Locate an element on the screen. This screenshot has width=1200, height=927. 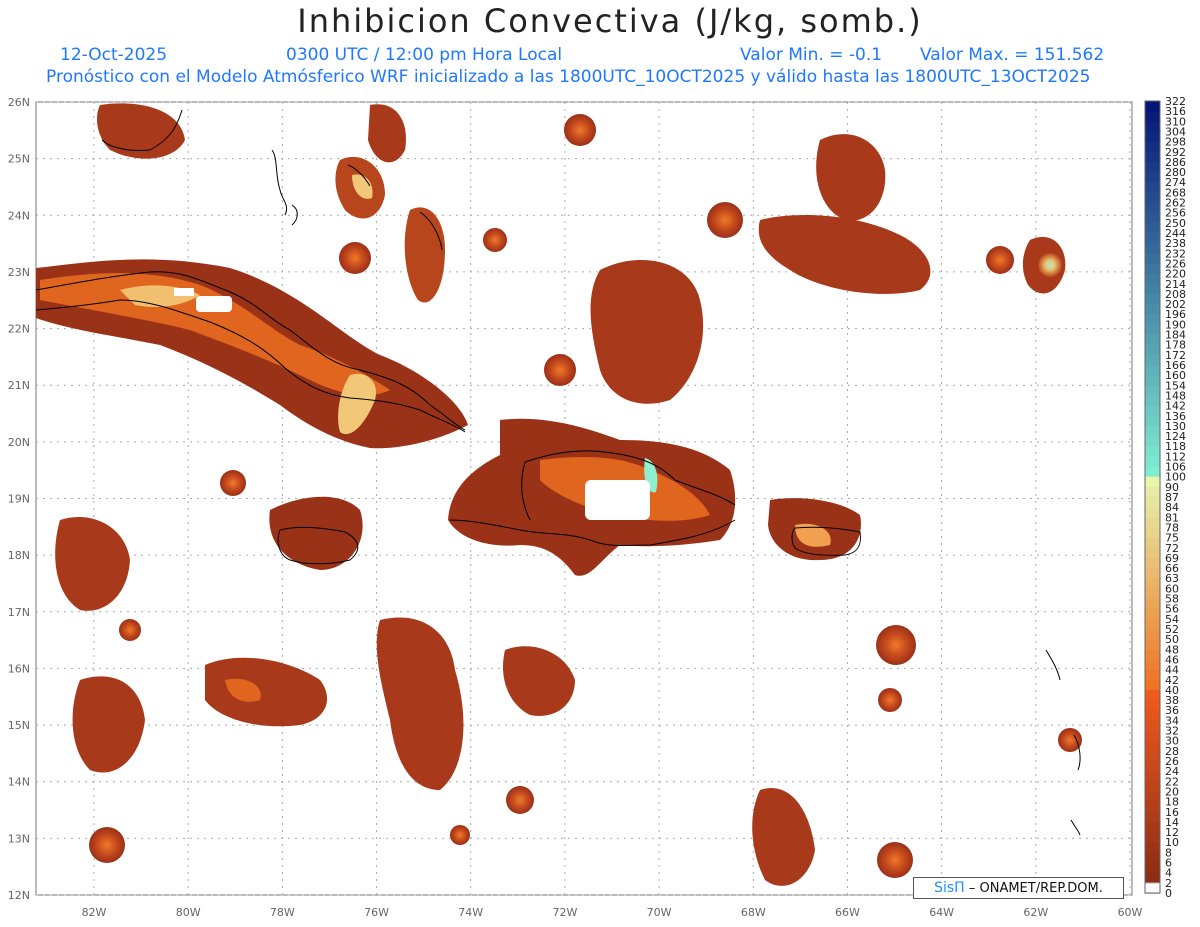
cin-area-jamaica is located at coordinates (316, 533).